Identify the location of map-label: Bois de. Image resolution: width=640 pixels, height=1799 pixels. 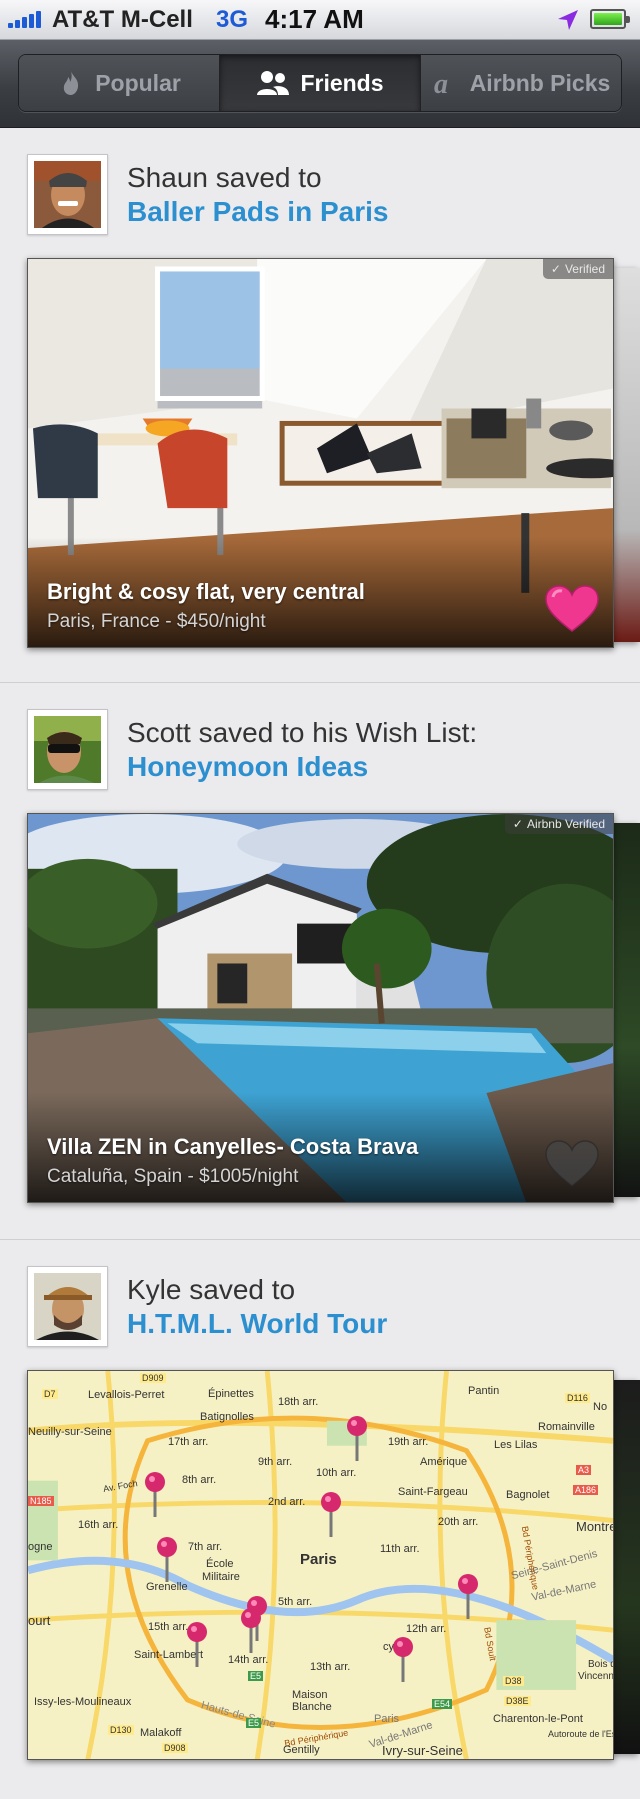
(600, 1664).